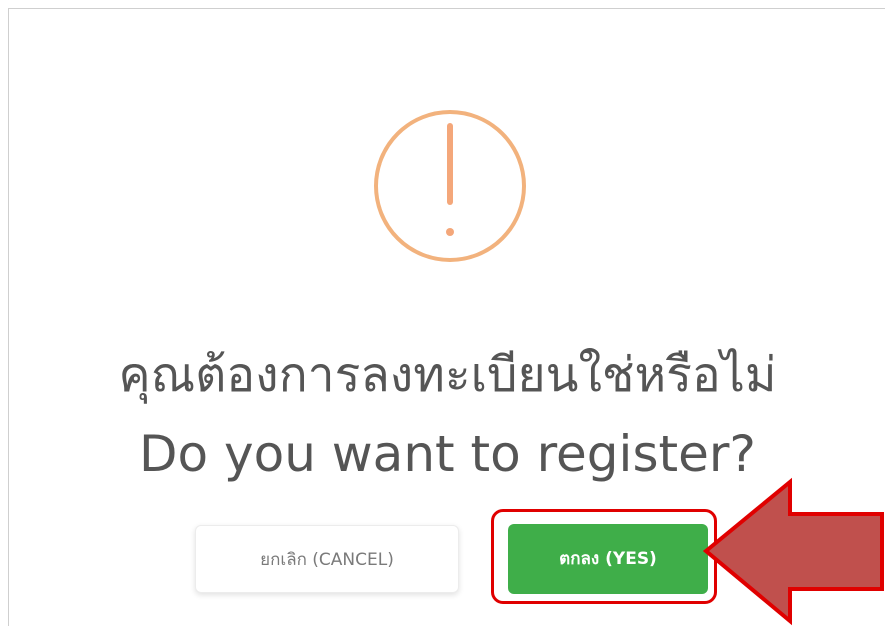  I want to click on dialog-title-english: Do you want to register?, so click(447, 454).